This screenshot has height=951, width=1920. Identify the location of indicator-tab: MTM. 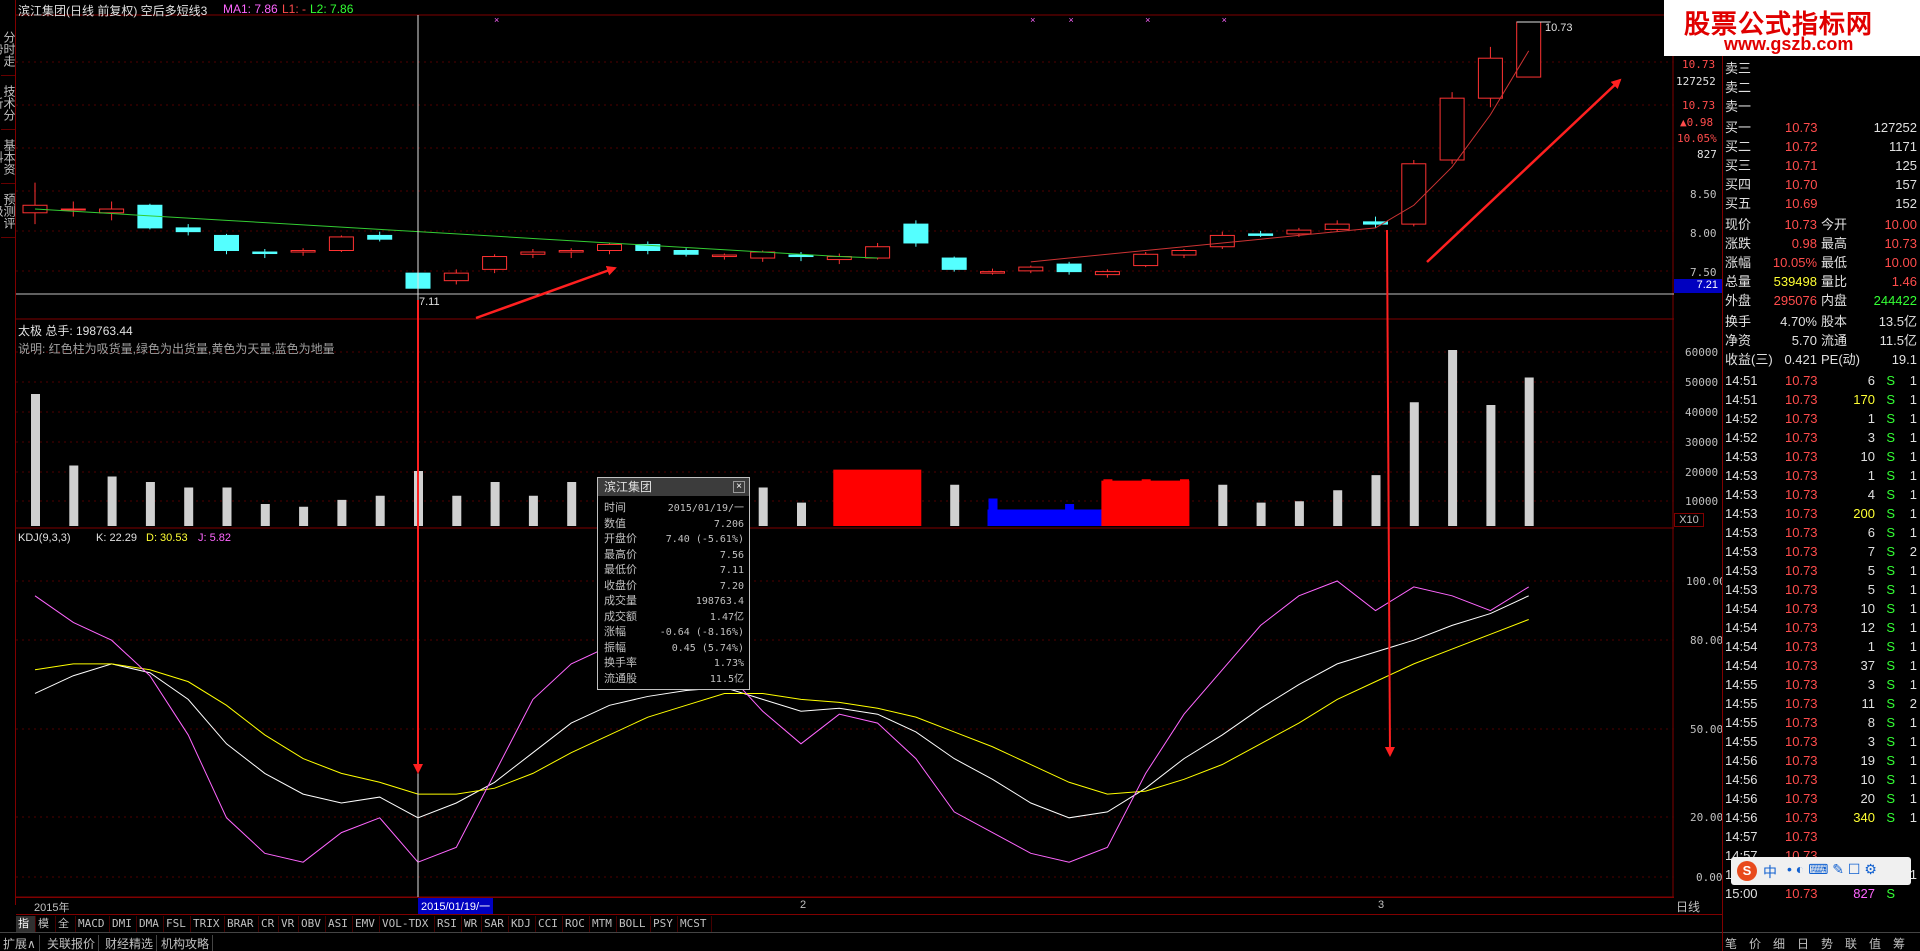
(603, 924).